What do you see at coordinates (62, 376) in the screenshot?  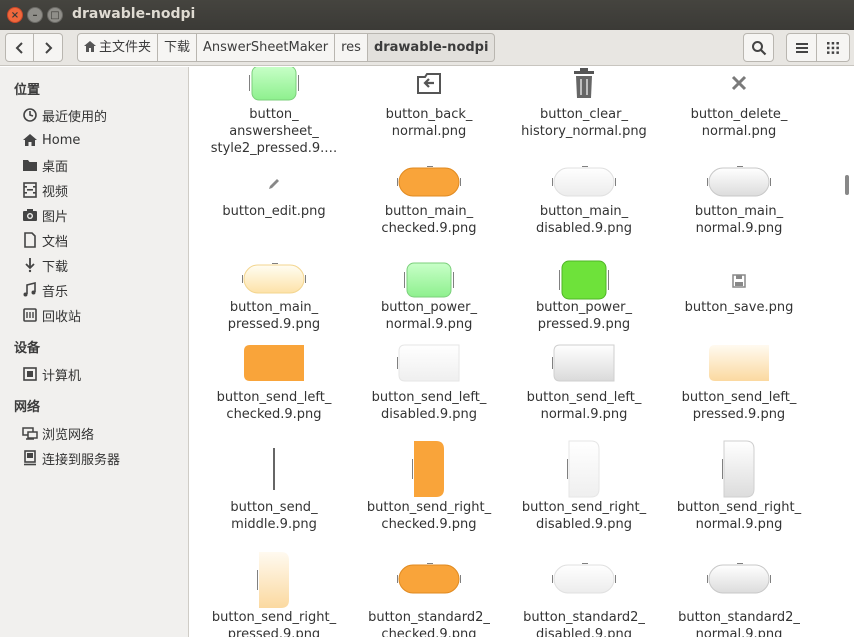 I see `sidebar-item-label: 计算机` at bounding box center [62, 376].